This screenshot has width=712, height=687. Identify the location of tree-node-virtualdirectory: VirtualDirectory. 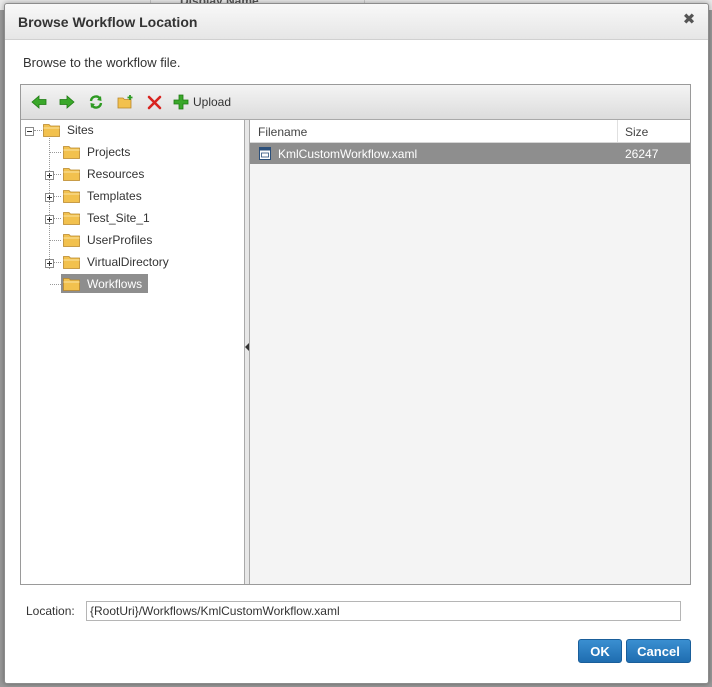
(101, 263).